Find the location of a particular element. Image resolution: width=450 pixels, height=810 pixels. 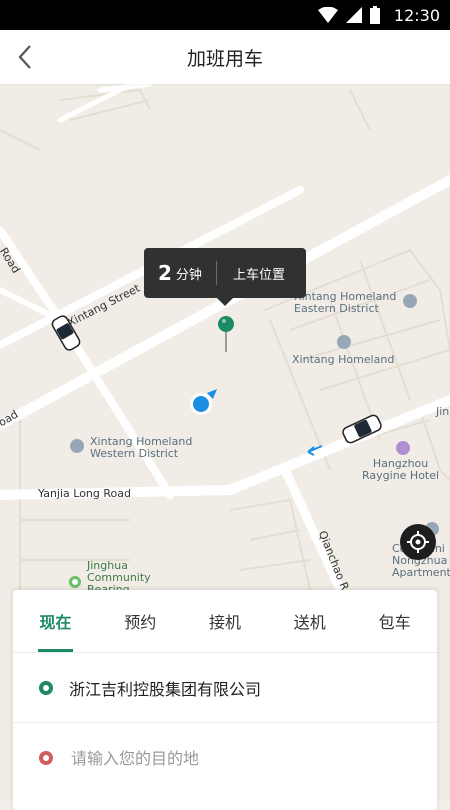

page-title: 加班用车 is located at coordinates (224, 58).